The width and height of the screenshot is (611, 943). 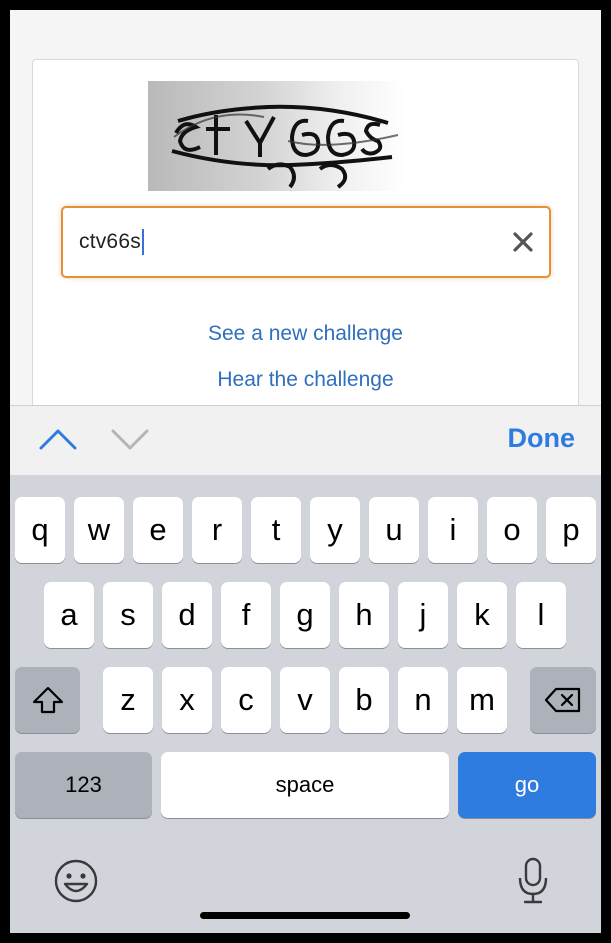 I want to click on emoji-key, so click(x=76, y=881).